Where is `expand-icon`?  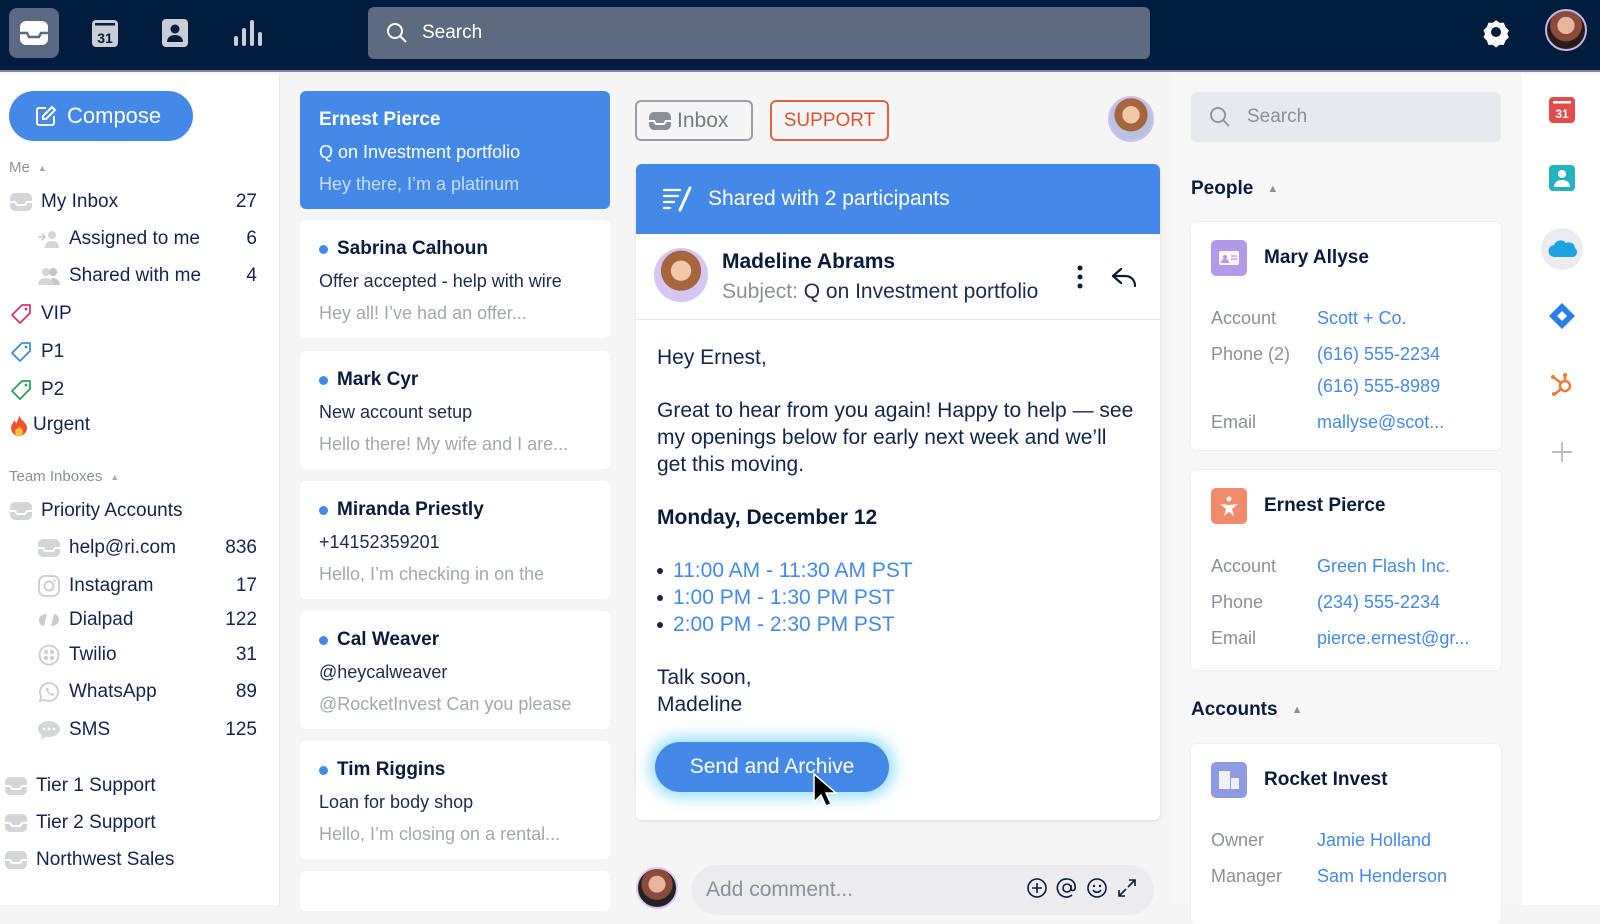
expand-icon is located at coordinates (1127, 888).